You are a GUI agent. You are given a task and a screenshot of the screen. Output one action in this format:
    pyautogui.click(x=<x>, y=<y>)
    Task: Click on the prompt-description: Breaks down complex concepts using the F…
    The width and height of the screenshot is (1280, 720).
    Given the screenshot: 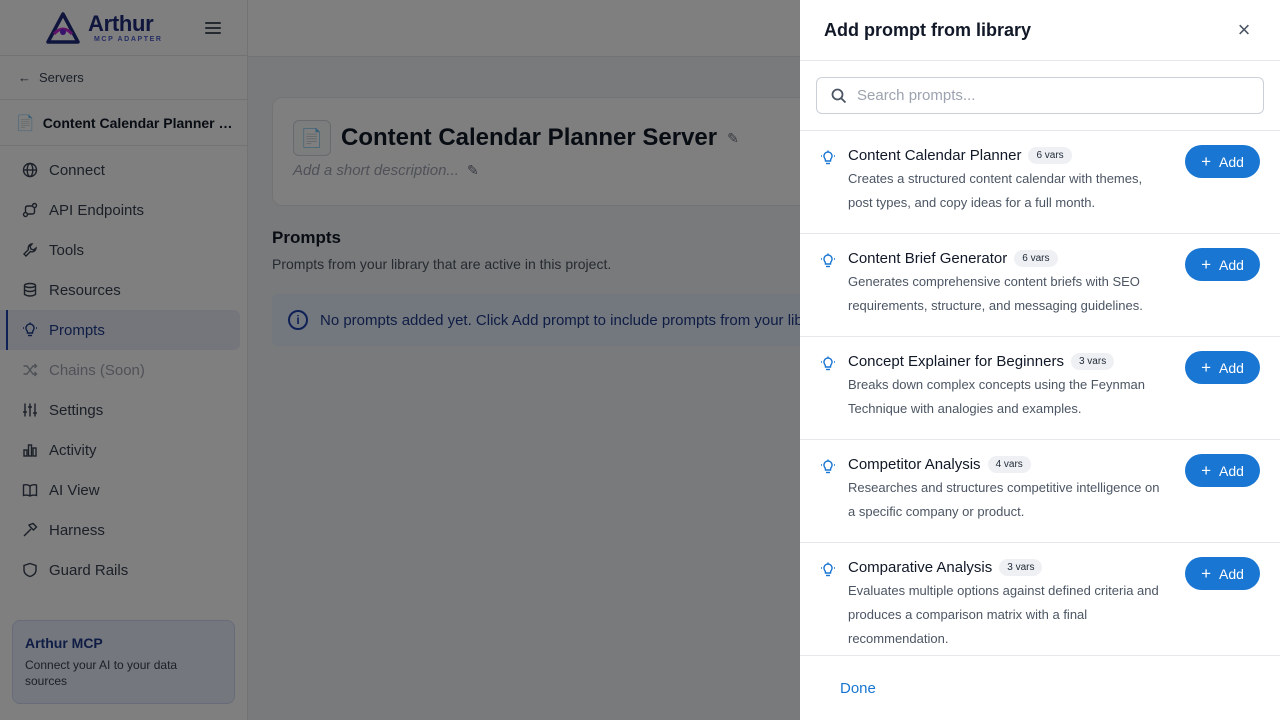 What is the action you would take?
    pyautogui.click(x=996, y=396)
    